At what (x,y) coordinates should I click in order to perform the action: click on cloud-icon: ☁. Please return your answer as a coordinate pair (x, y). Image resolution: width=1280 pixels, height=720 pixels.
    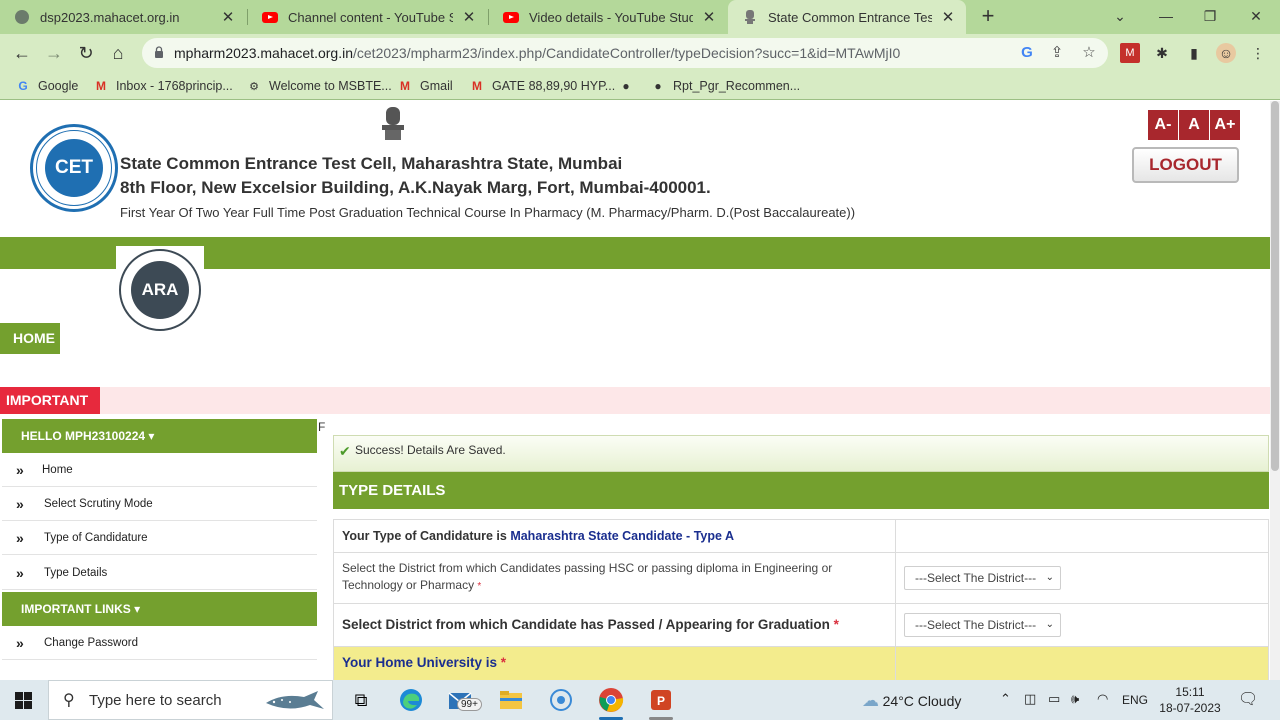
    Looking at the image, I should click on (870, 700).